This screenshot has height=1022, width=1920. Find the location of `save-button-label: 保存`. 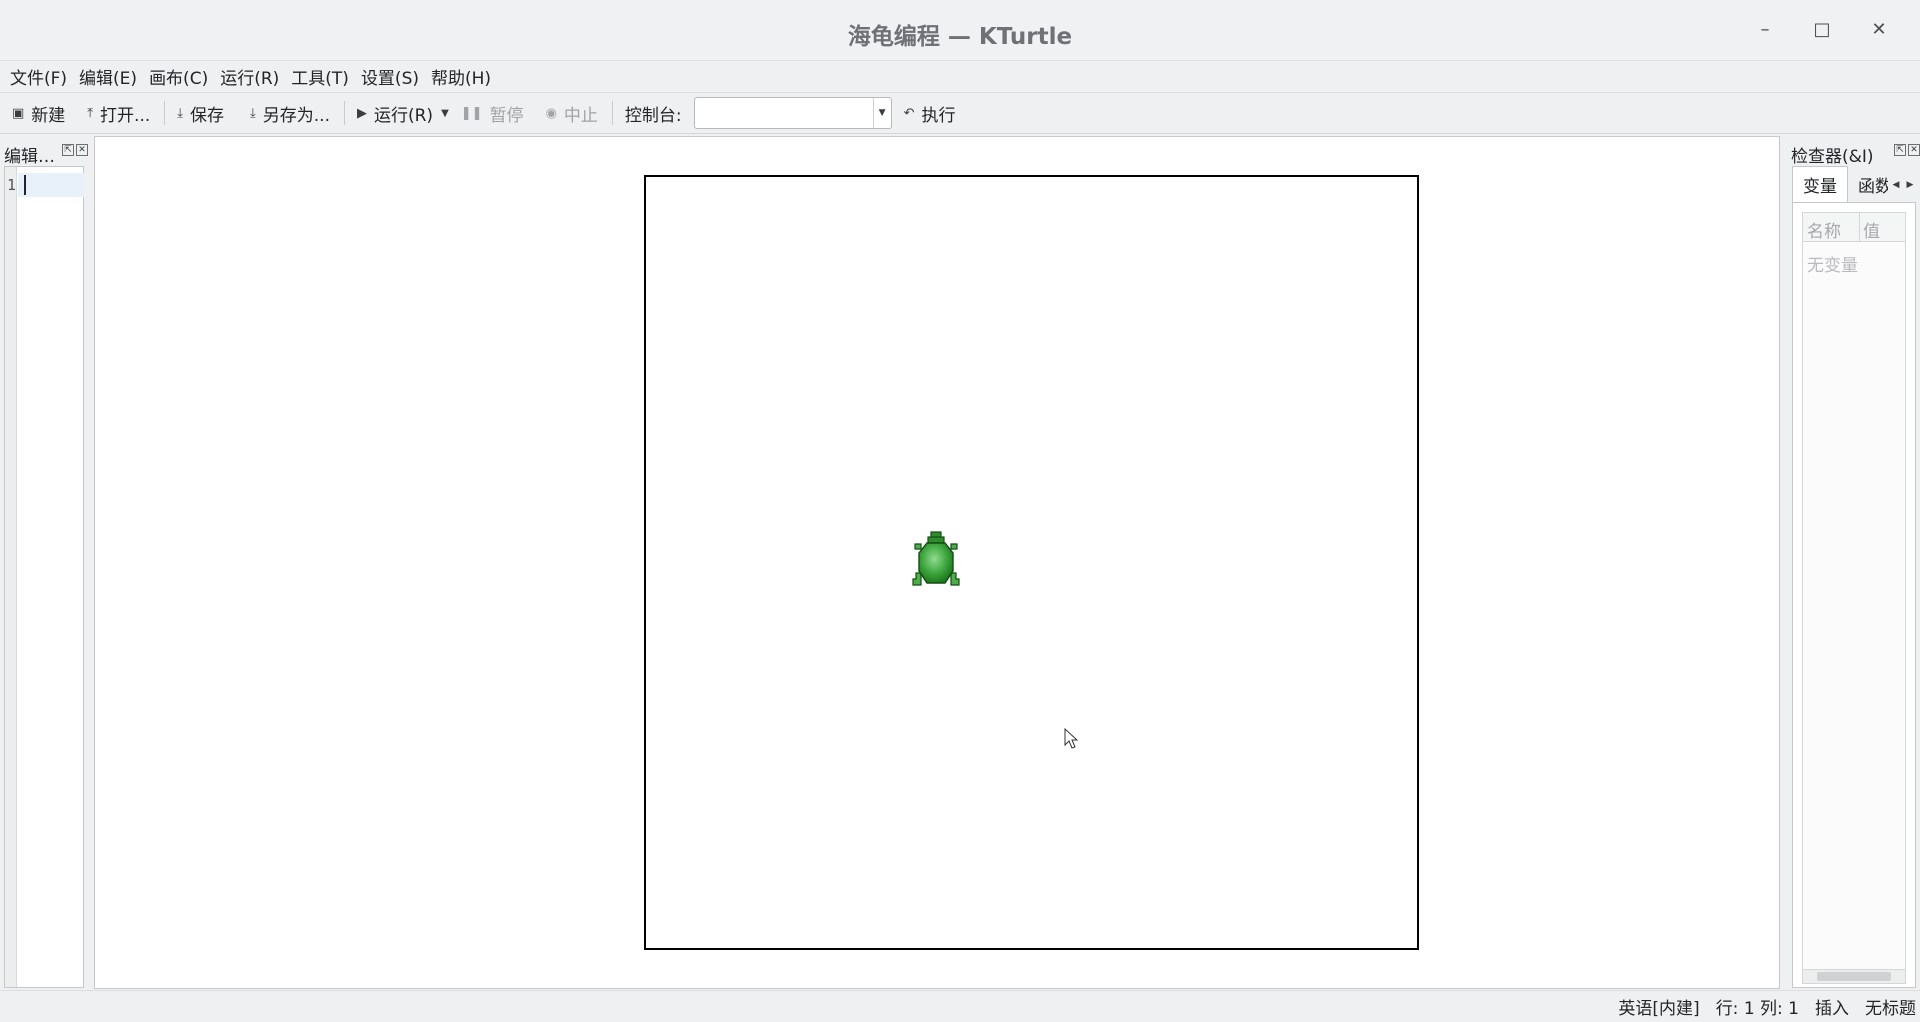

save-button-label: 保存 is located at coordinates (207, 115).